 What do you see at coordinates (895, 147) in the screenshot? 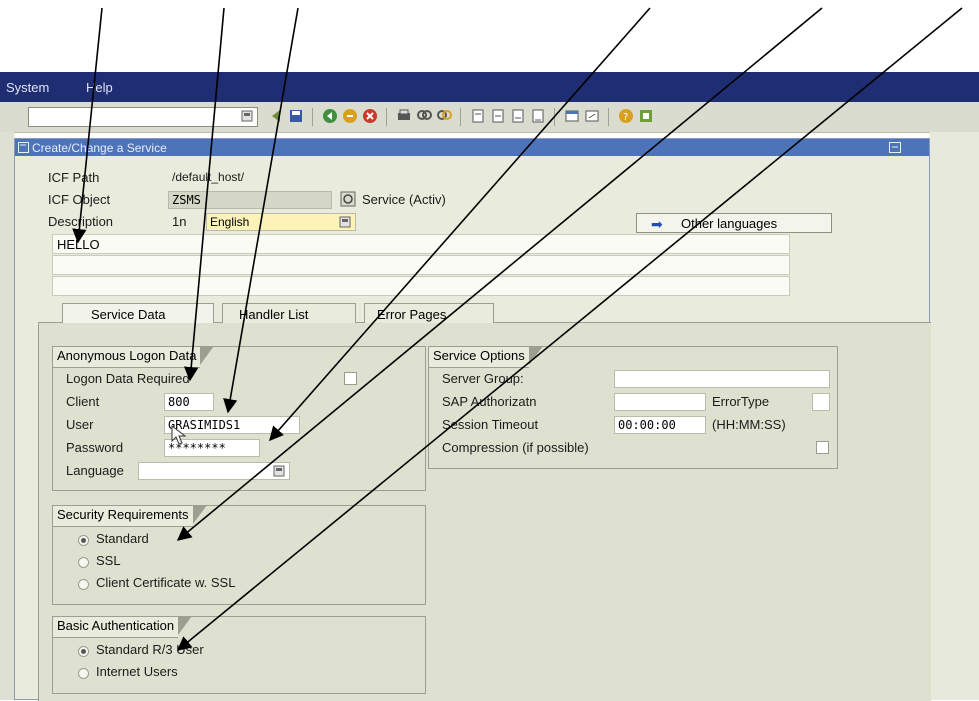
I see `dialog-menu-icon` at bounding box center [895, 147].